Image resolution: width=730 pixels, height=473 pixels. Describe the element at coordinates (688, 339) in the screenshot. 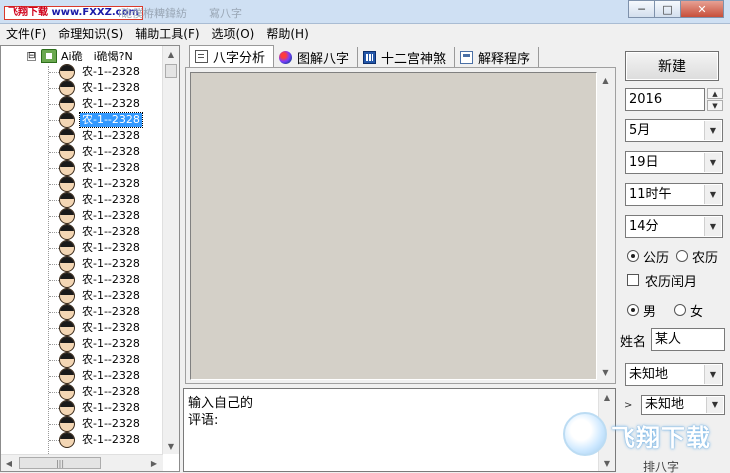

I see `name-input: 某人` at that location.